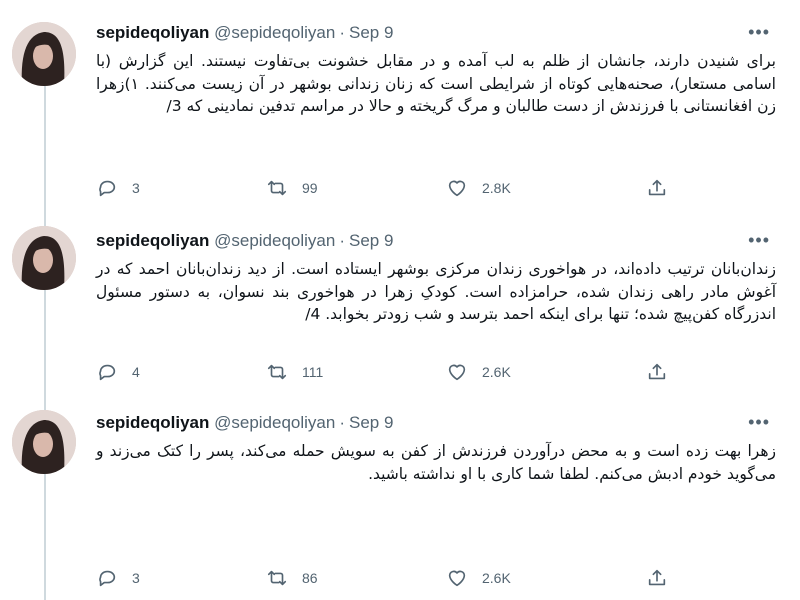 The height and width of the screenshot is (600, 800). I want to click on reply-button: 4, so click(118, 372).